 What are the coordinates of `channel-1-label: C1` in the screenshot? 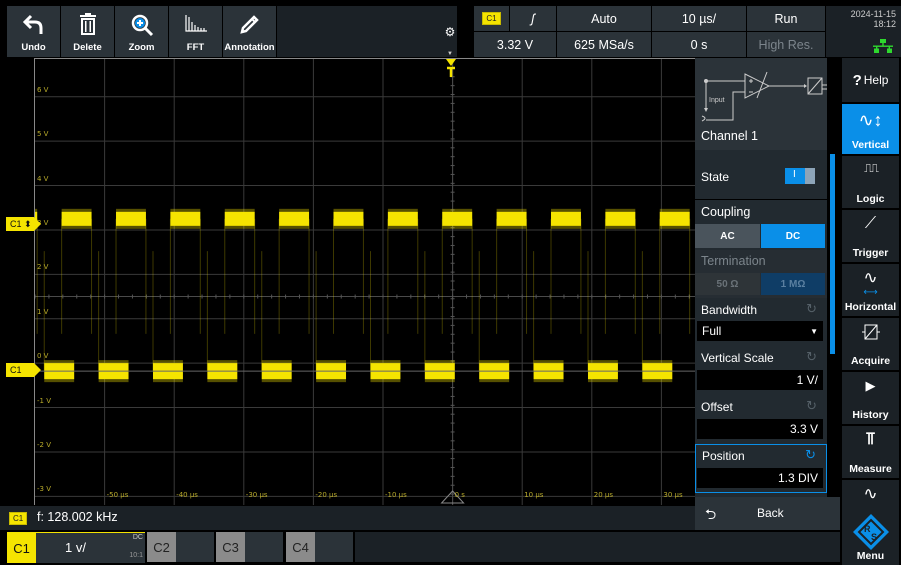 It's located at (21, 548).